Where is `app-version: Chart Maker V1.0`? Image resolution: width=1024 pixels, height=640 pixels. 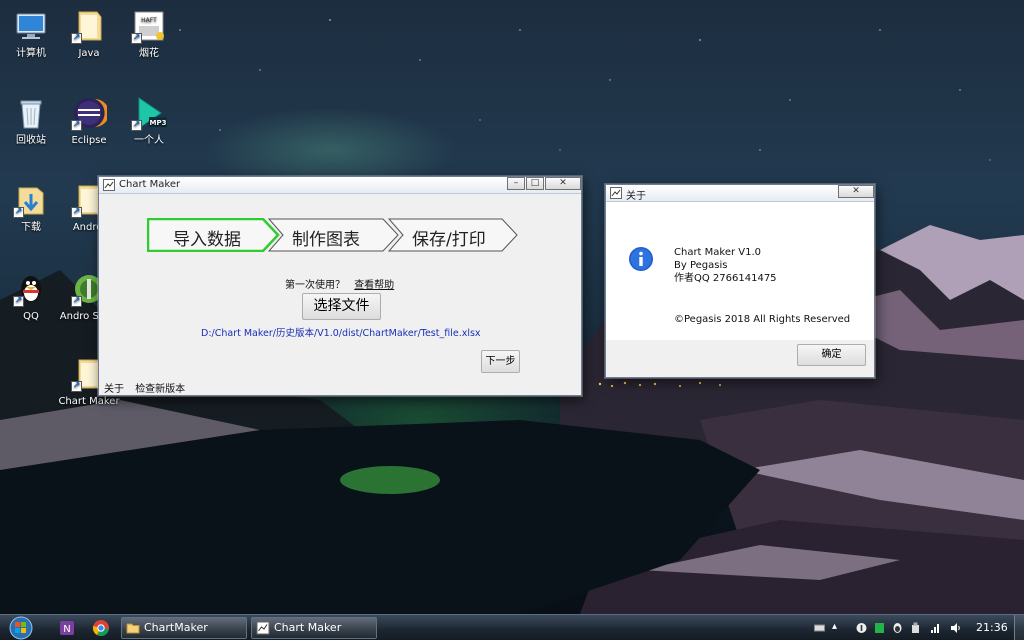 app-version: Chart Maker V1.0 is located at coordinates (718, 252).